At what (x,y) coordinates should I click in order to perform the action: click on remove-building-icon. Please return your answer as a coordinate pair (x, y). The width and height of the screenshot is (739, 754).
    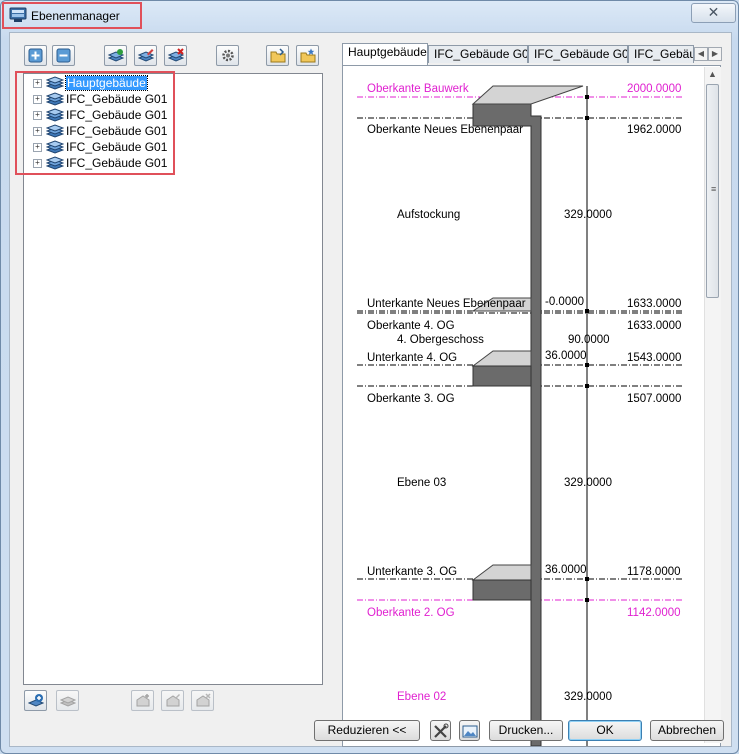
    Looking at the image, I should click on (68, 701).